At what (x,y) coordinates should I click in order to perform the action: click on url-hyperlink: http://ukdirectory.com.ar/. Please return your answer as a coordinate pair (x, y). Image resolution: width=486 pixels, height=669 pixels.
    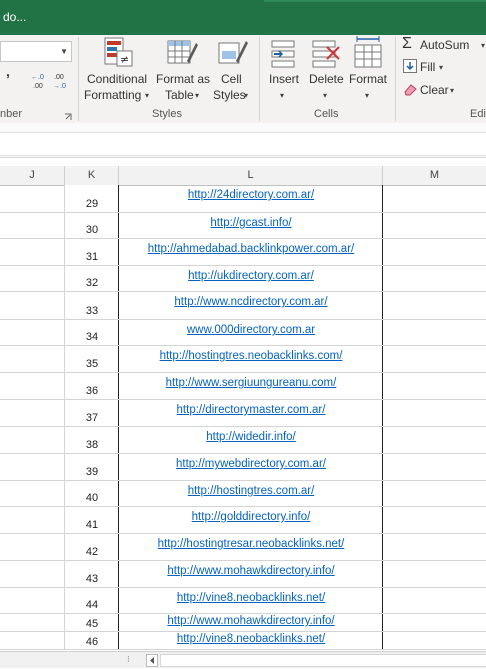
    Looking at the image, I should click on (251, 276).